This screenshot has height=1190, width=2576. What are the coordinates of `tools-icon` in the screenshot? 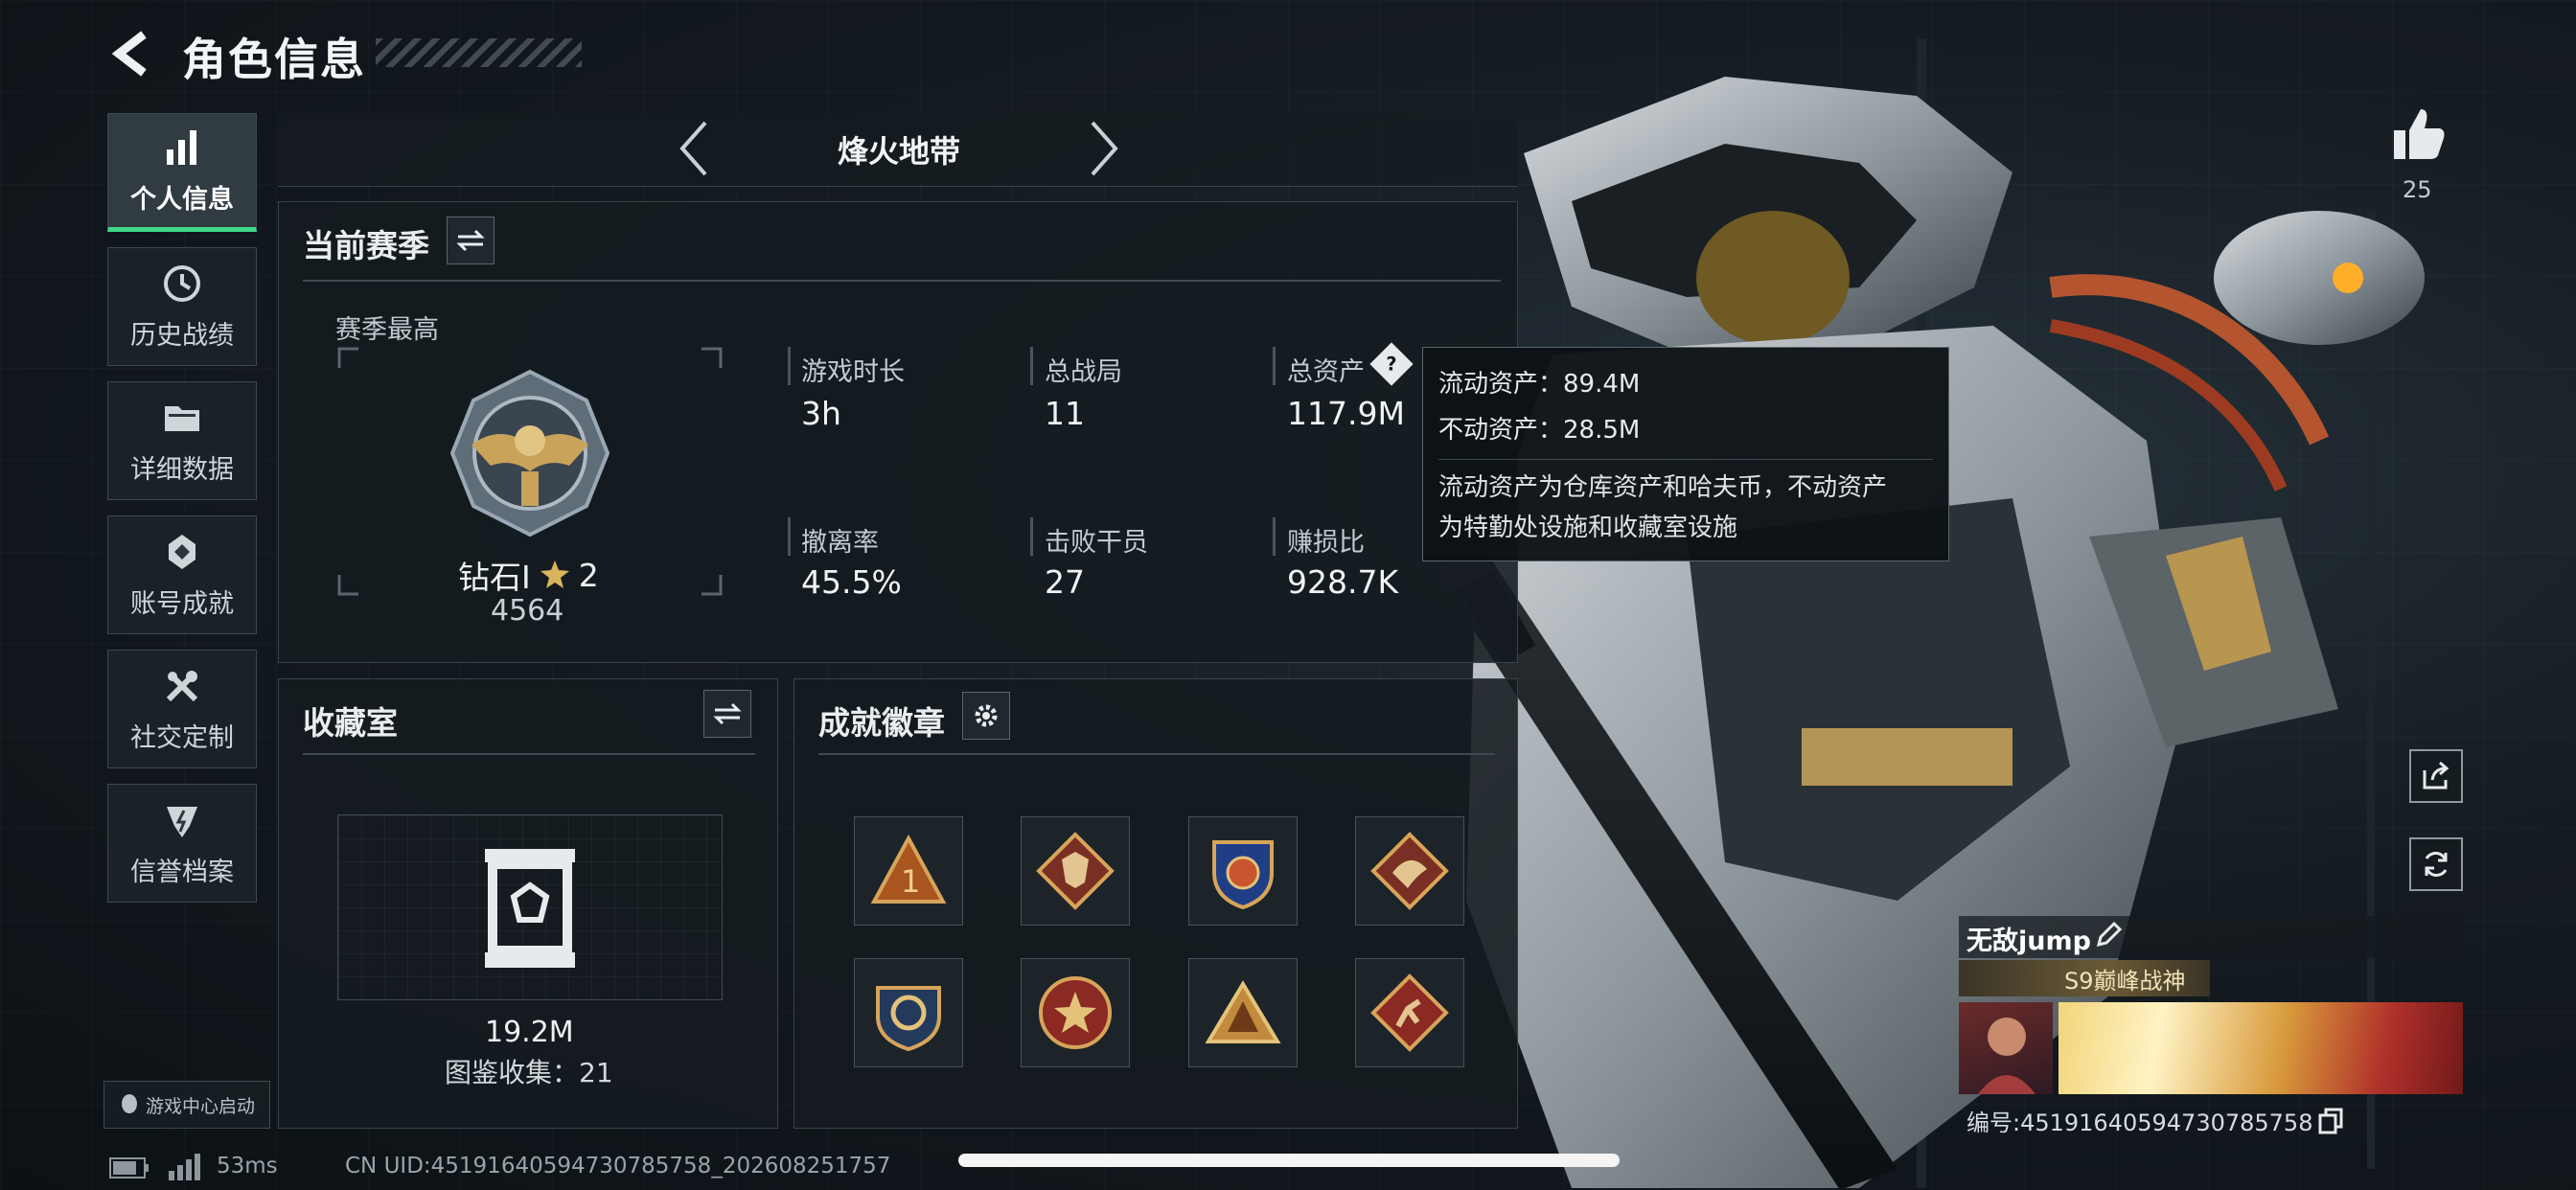 It's located at (182, 685).